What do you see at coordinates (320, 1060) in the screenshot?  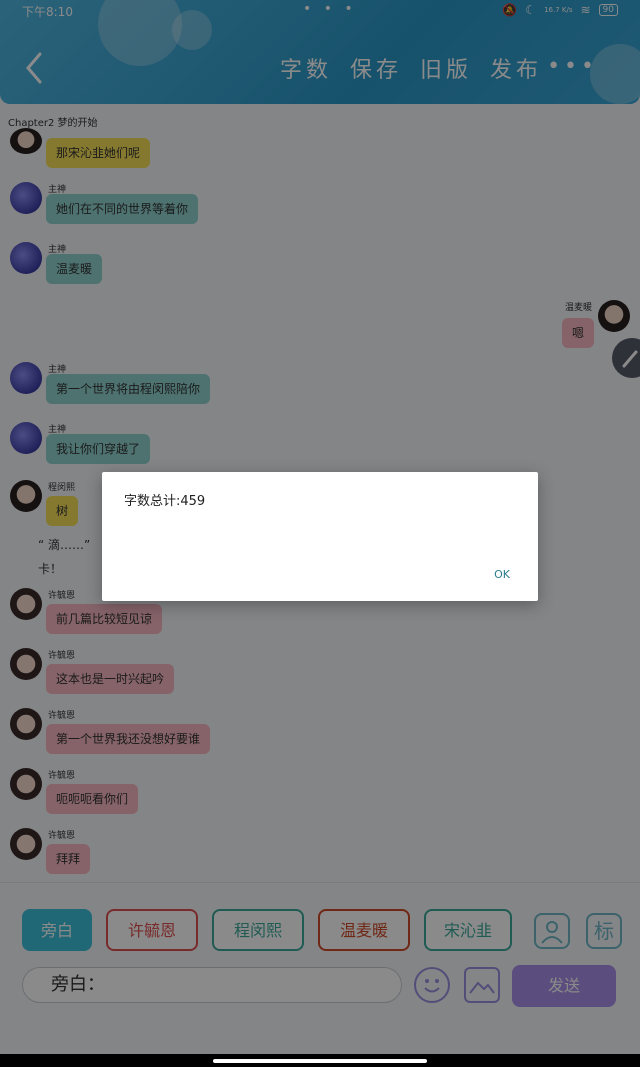 I see `home-indicator` at bounding box center [320, 1060].